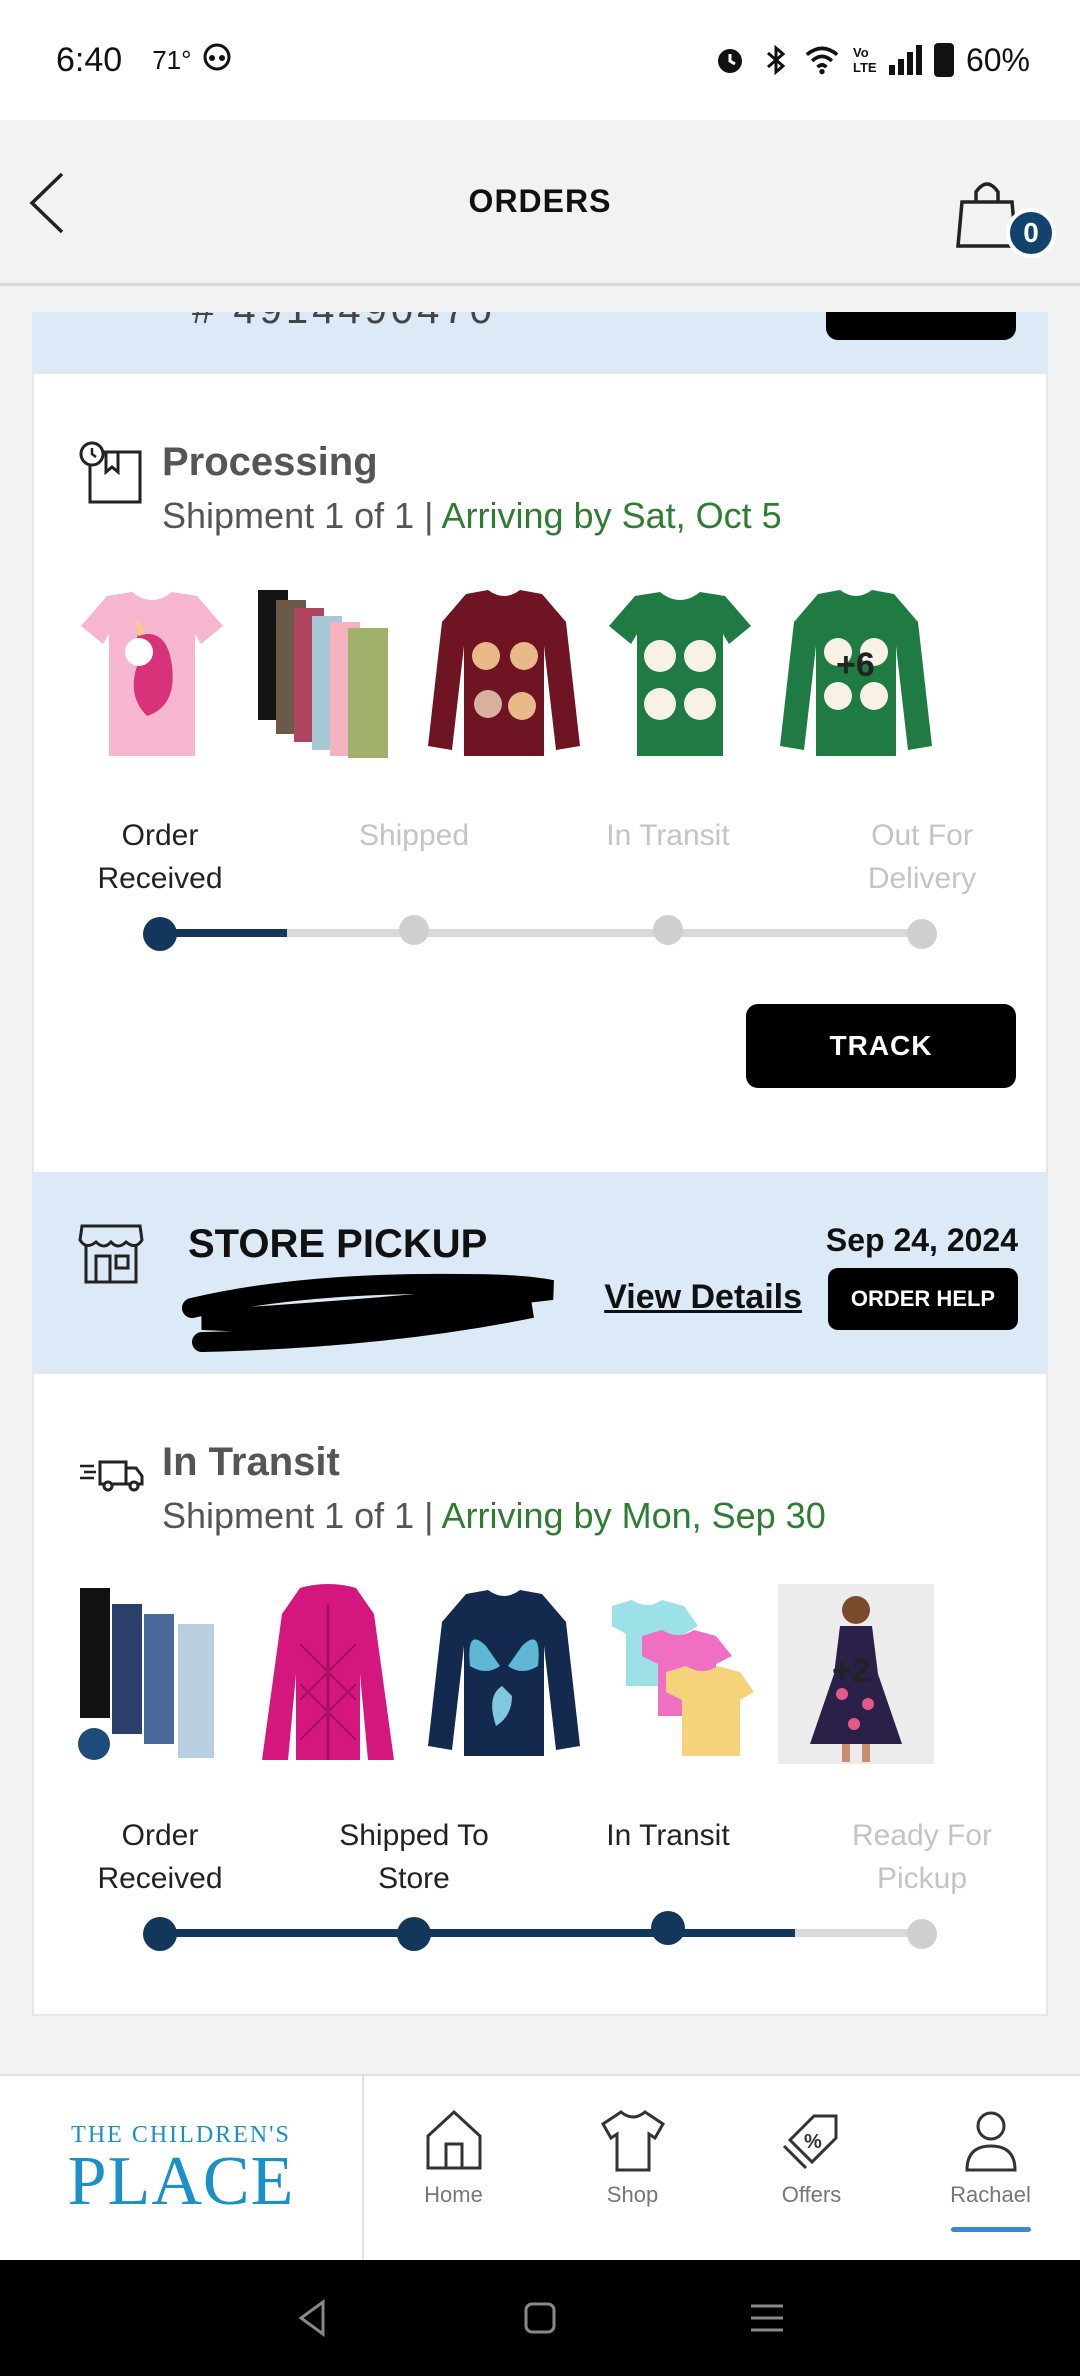 This screenshot has height=2376, width=1080. I want to click on nav-home: Home, so click(453, 2168).